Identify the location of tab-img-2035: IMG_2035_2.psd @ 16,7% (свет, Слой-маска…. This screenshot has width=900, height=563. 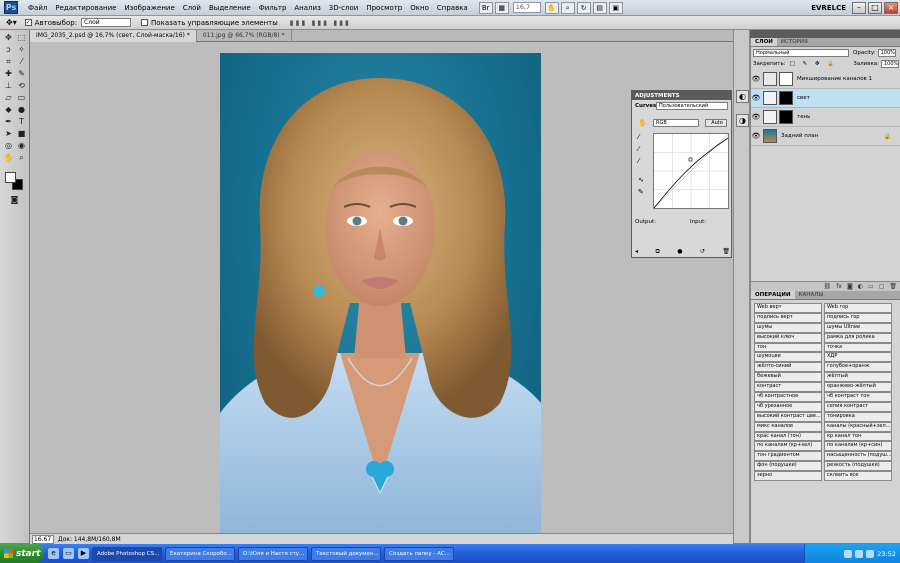
(113, 36).